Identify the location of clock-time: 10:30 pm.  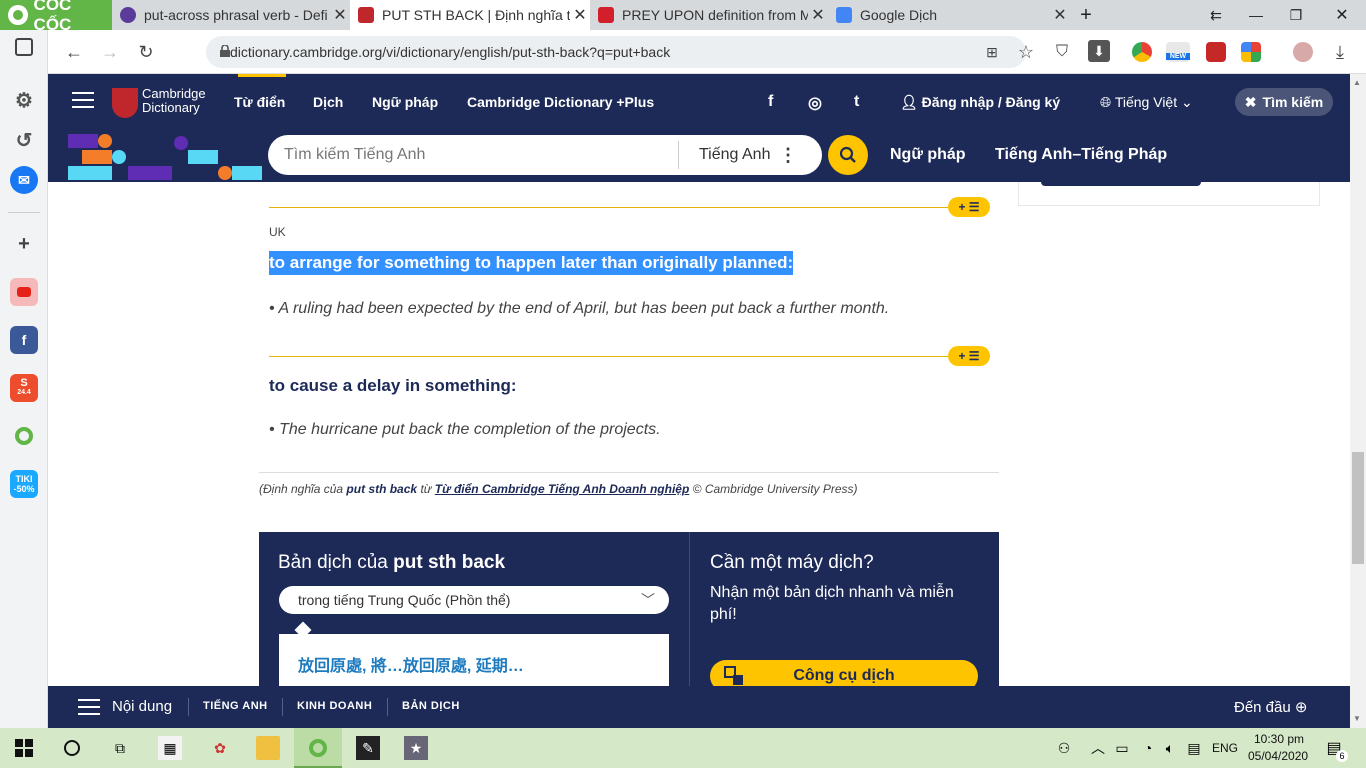
(1279, 739).